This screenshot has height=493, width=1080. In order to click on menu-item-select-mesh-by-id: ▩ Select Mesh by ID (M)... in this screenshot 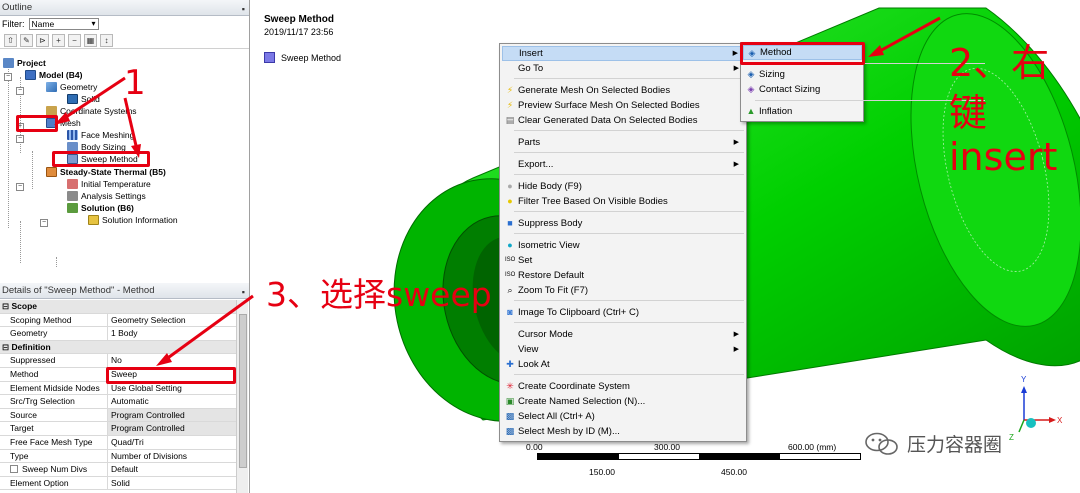, I will do `click(623, 431)`.